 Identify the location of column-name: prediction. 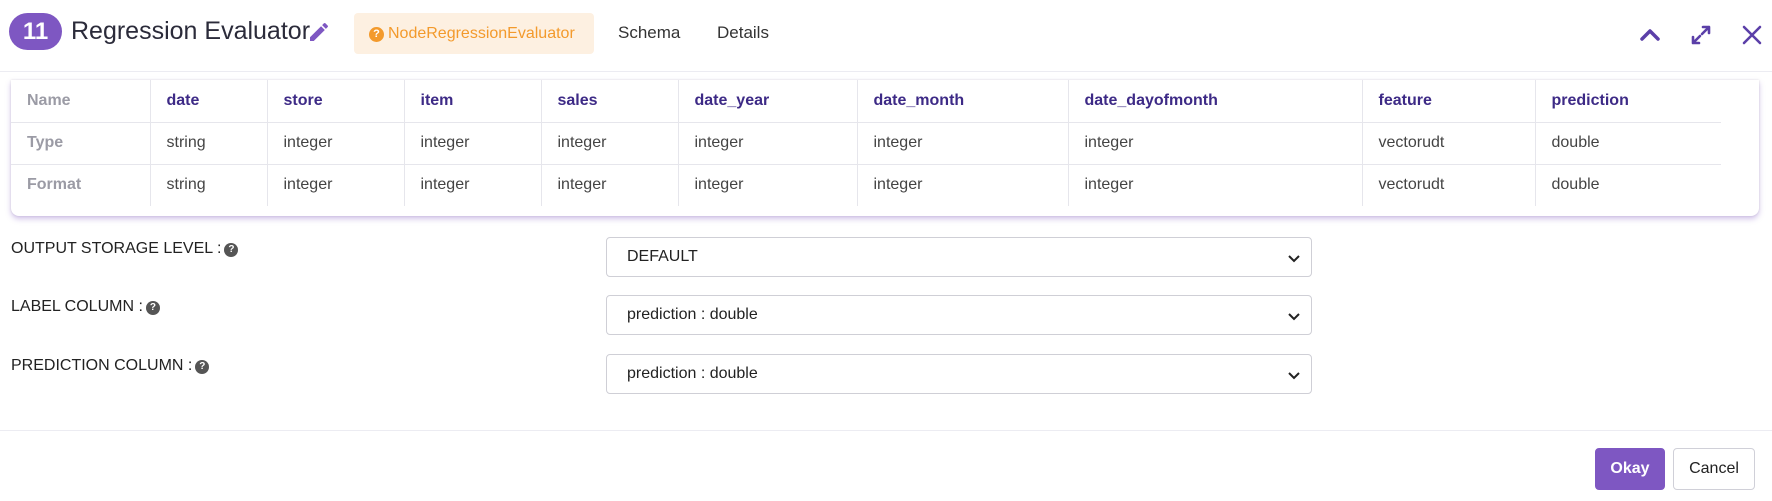
(1628, 101).